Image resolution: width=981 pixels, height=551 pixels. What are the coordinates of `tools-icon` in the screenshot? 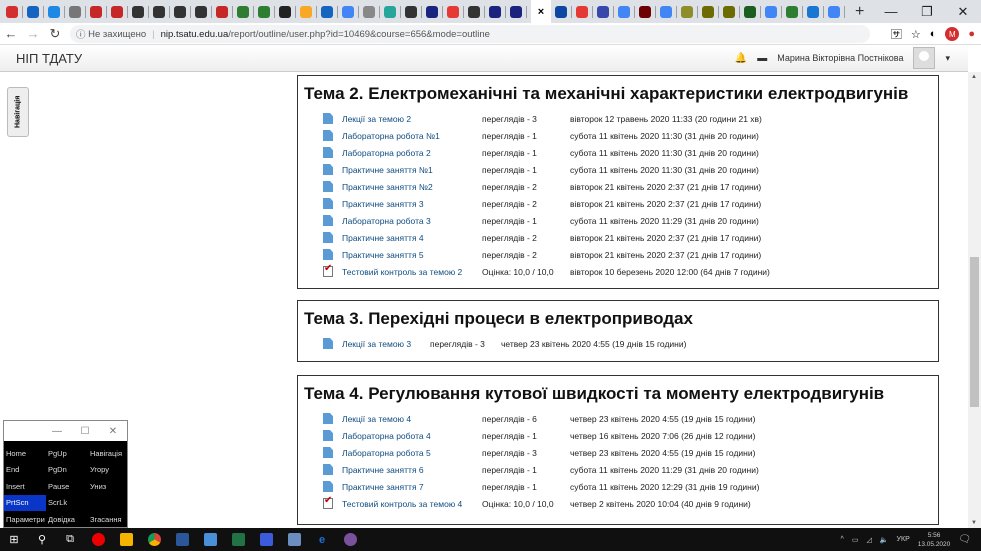 It's located at (294, 539).